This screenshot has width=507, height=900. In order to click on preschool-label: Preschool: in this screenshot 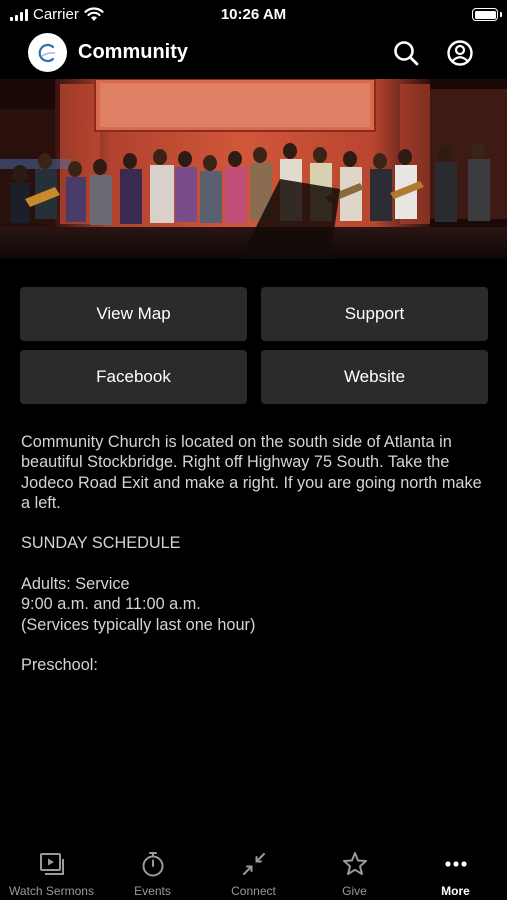, I will do `click(59, 665)`.